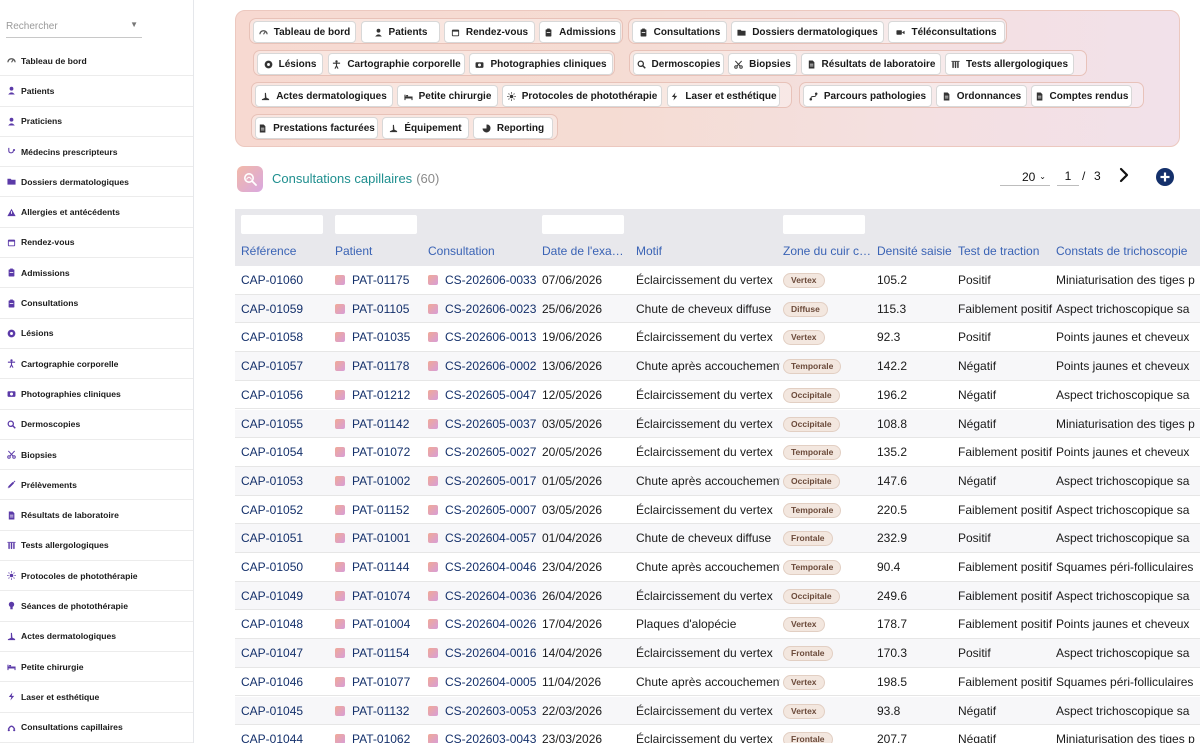 This screenshot has width=1200, height=743. Describe the element at coordinates (286, 734) in the screenshot. I see `cell-ref: CAP-01044` at that location.